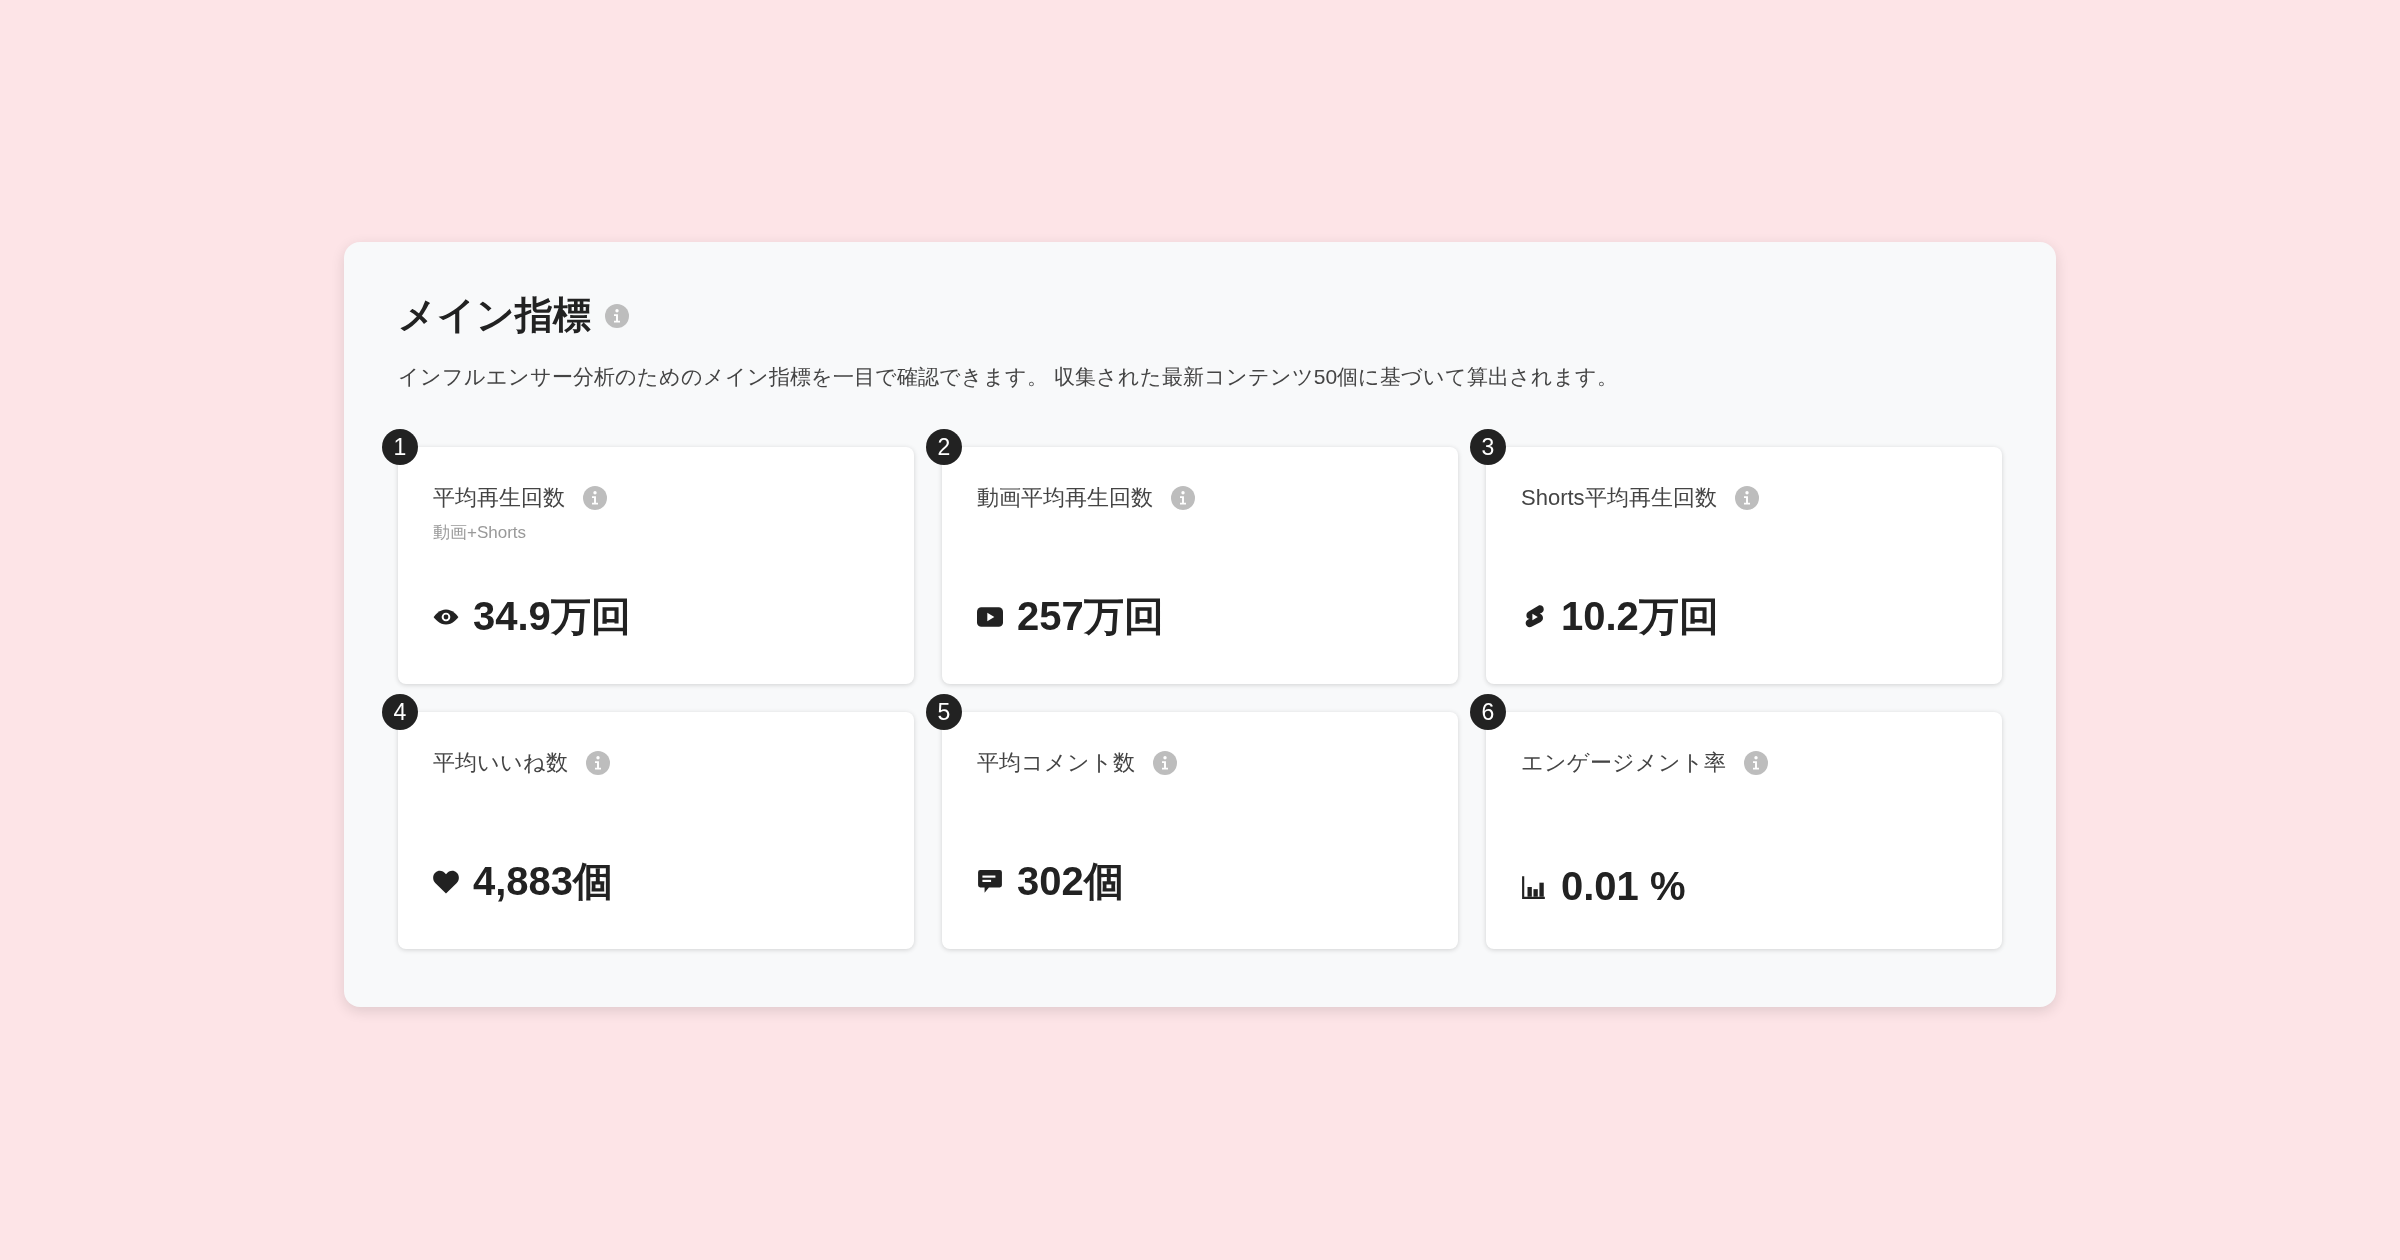 This screenshot has height=1260, width=2400. I want to click on metric-sublabel: 動画+Shorts, so click(480, 533).